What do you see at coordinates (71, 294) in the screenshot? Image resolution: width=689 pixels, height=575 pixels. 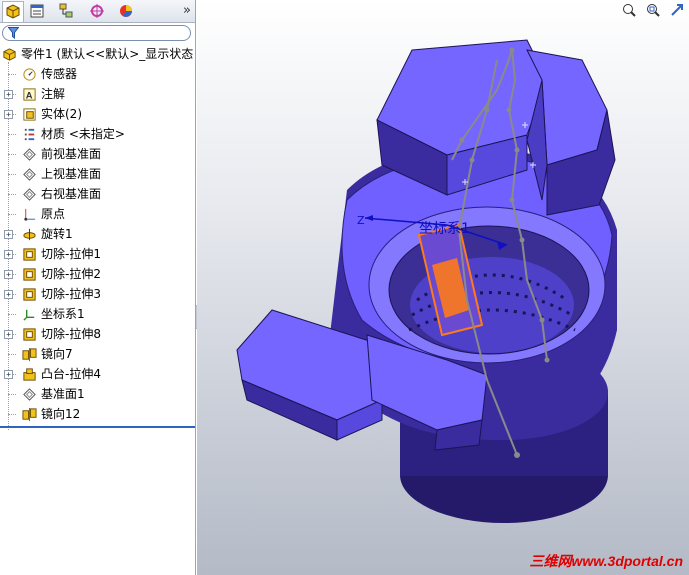 I see `tree-item-label: 切除-拉伸3` at bounding box center [71, 294].